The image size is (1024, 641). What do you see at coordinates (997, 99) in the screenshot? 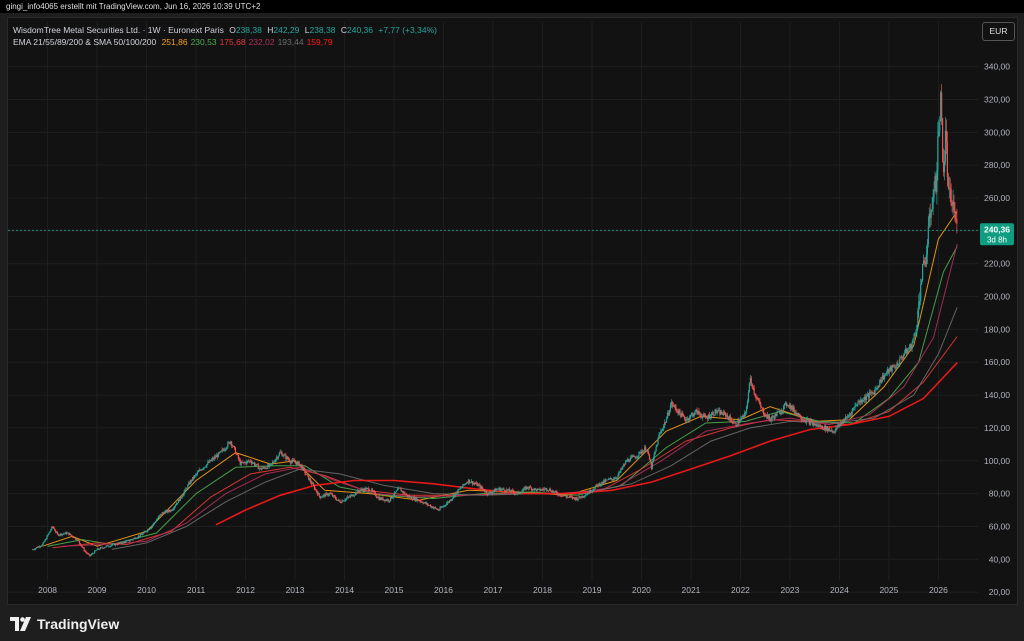
I see `y-tick-label-15: 320,00` at bounding box center [997, 99].